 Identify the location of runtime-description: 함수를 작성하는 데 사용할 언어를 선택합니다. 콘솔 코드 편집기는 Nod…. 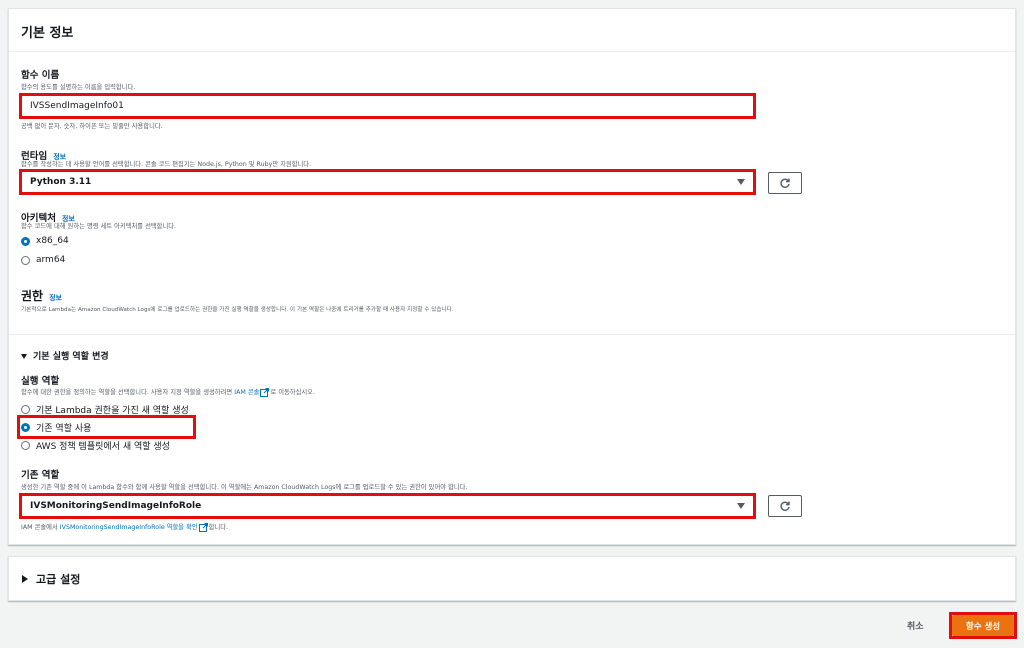
(166, 164).